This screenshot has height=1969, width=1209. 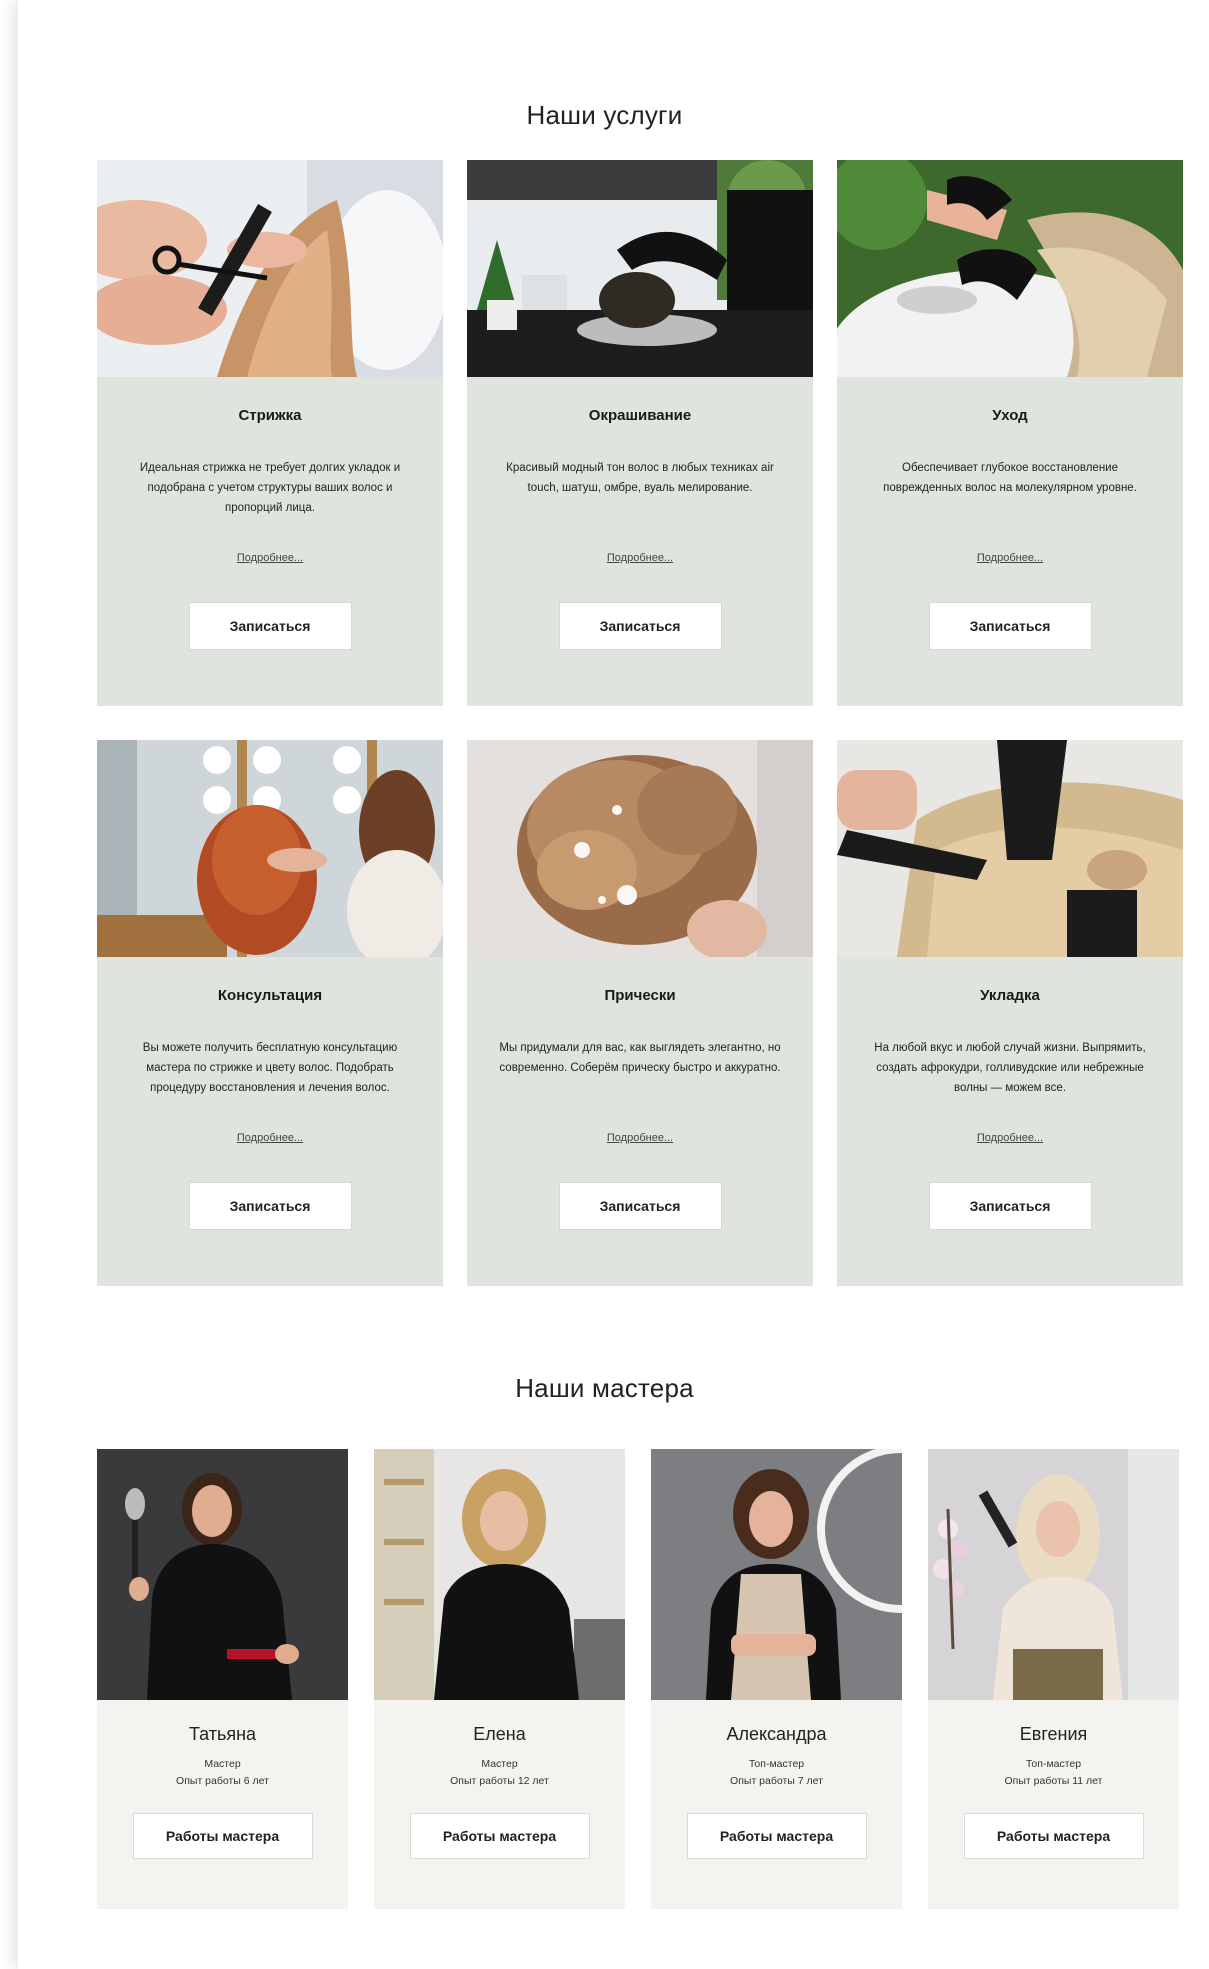 What do you see at coordinates (1010, 268) in the screenshot?
I see `service-photo-care` at bounding box center [1010, 268].